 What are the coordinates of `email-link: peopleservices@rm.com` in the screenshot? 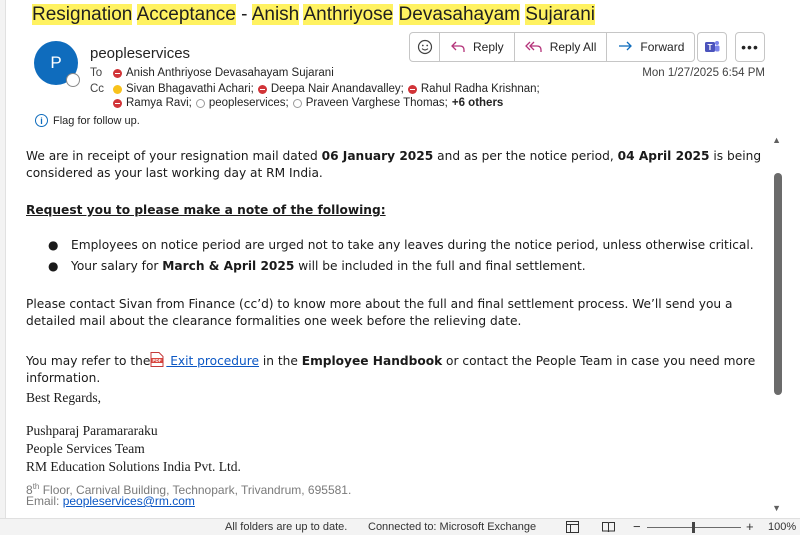 It's located at (129, 501).